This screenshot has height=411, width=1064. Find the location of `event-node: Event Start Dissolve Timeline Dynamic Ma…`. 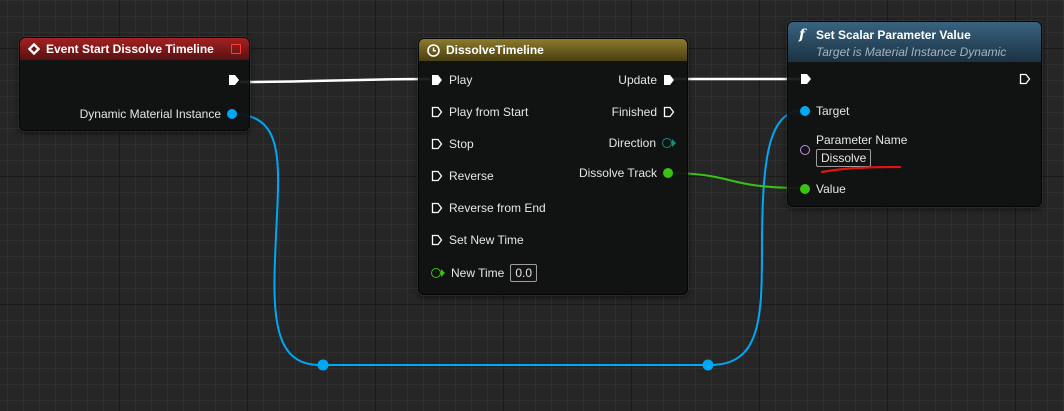

event-node: Event Start Dissolve Timeline Dynamic Ma… is located at coordinates (134, 84).